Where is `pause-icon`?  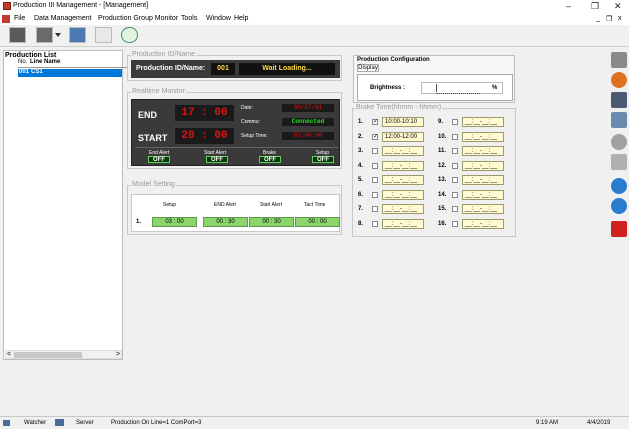 pause-icon is located at coordinates (619, 206).